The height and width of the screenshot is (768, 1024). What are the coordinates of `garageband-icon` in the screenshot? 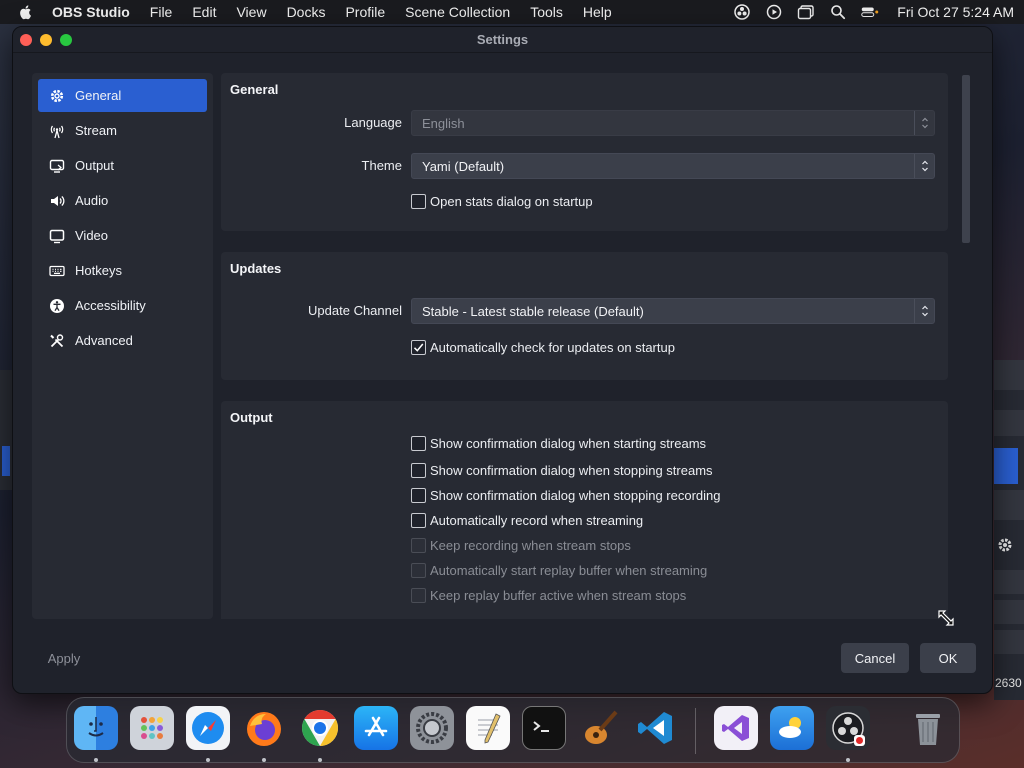 It's located at (600, 728).